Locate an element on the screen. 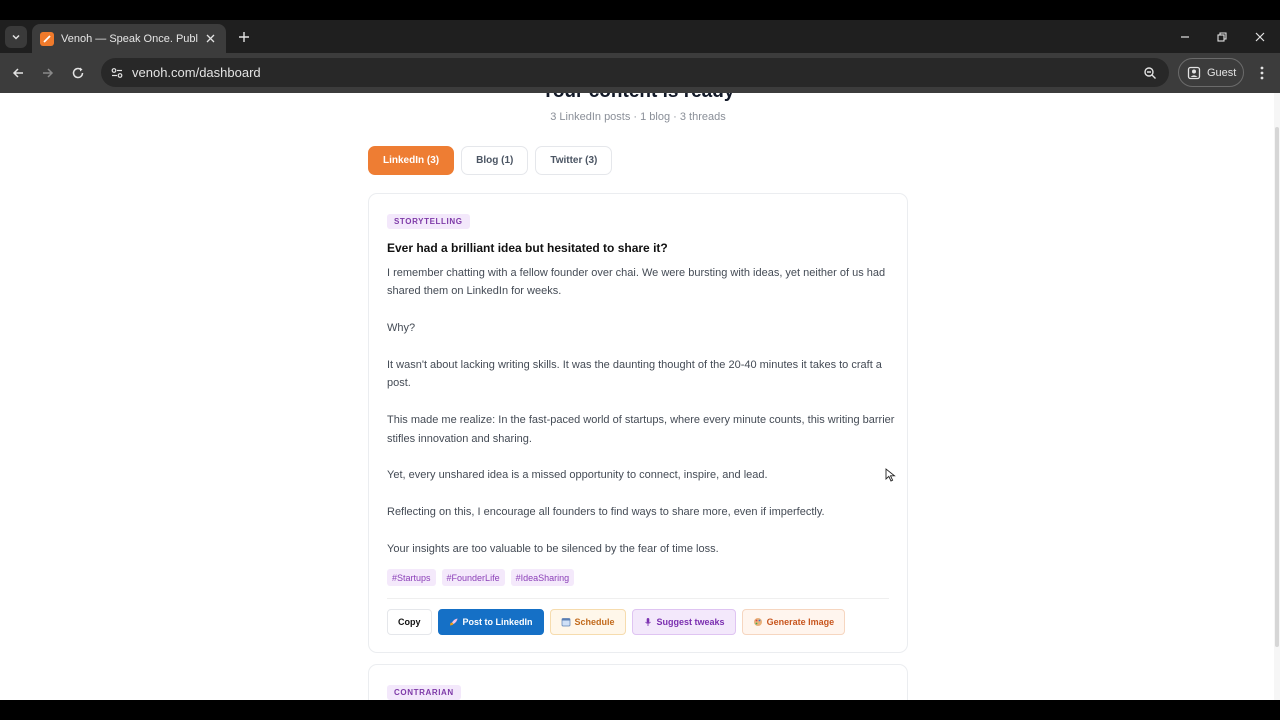 The image size is (1280, 720). tab-twitter: Twitter (3) is located at coordinates (574, 160).